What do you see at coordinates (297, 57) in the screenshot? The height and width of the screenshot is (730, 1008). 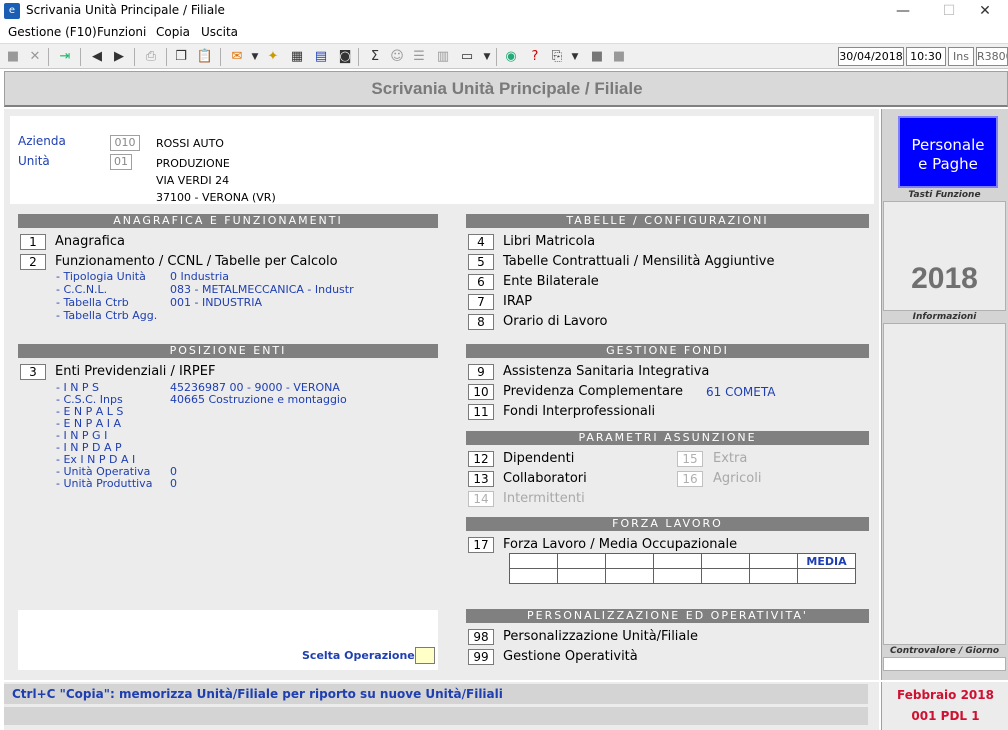 I see `grid-icon: ▦` at bounding box center [297, 57].